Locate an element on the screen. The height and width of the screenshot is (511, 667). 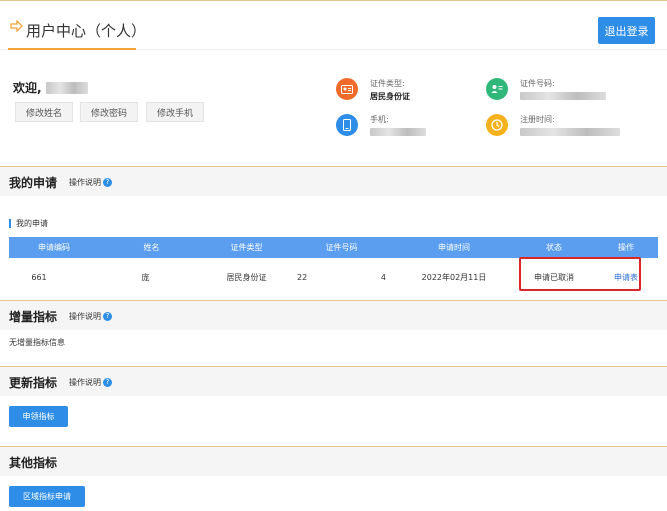
column-header: 姓名 is located at coordinates (151, 247).